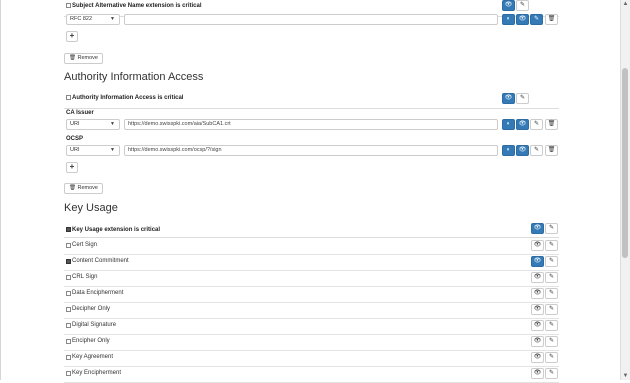 Image resolution: width=630 pixels, height=383 pixels. What do you see at coordinates (536, 150) in the screenshot?
I see `ocsp-edit-button: ✎` at bounding box center [536, 150].